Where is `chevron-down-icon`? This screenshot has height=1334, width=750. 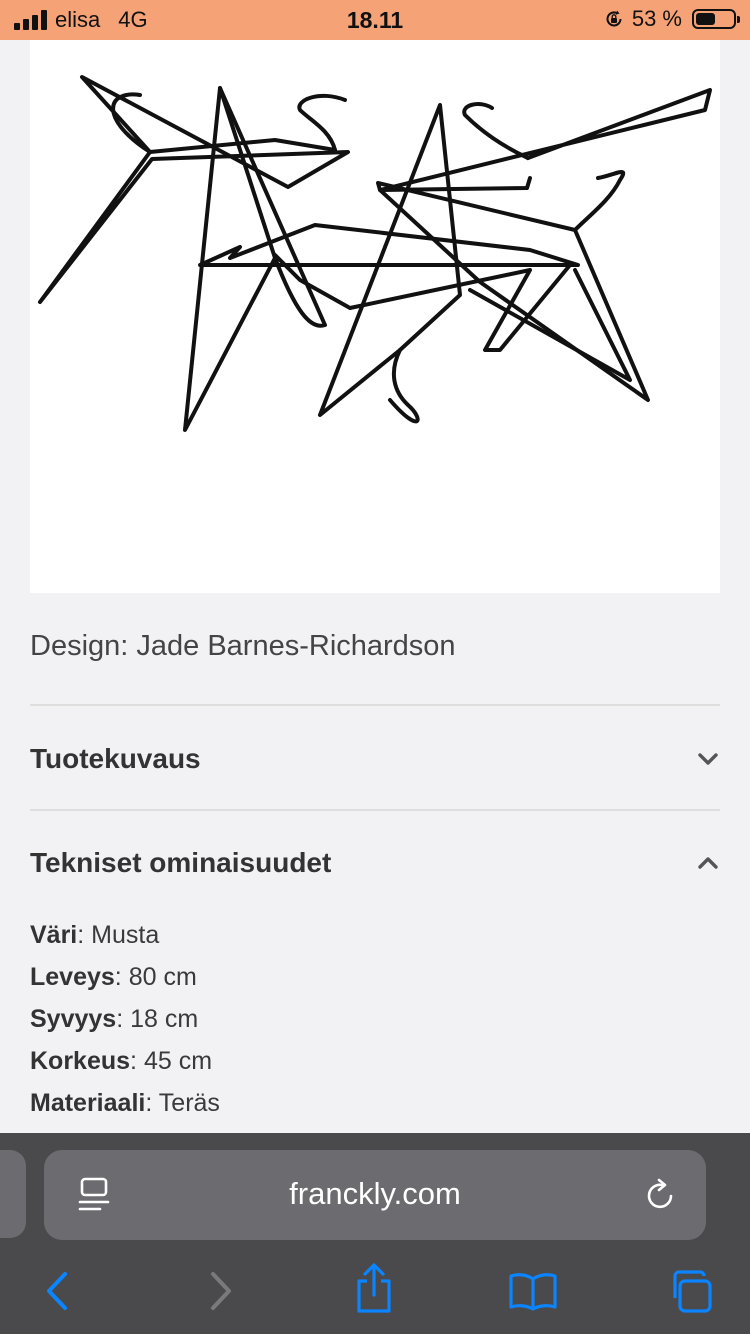
chevron-down-icon is located at coordinates (708, 759).